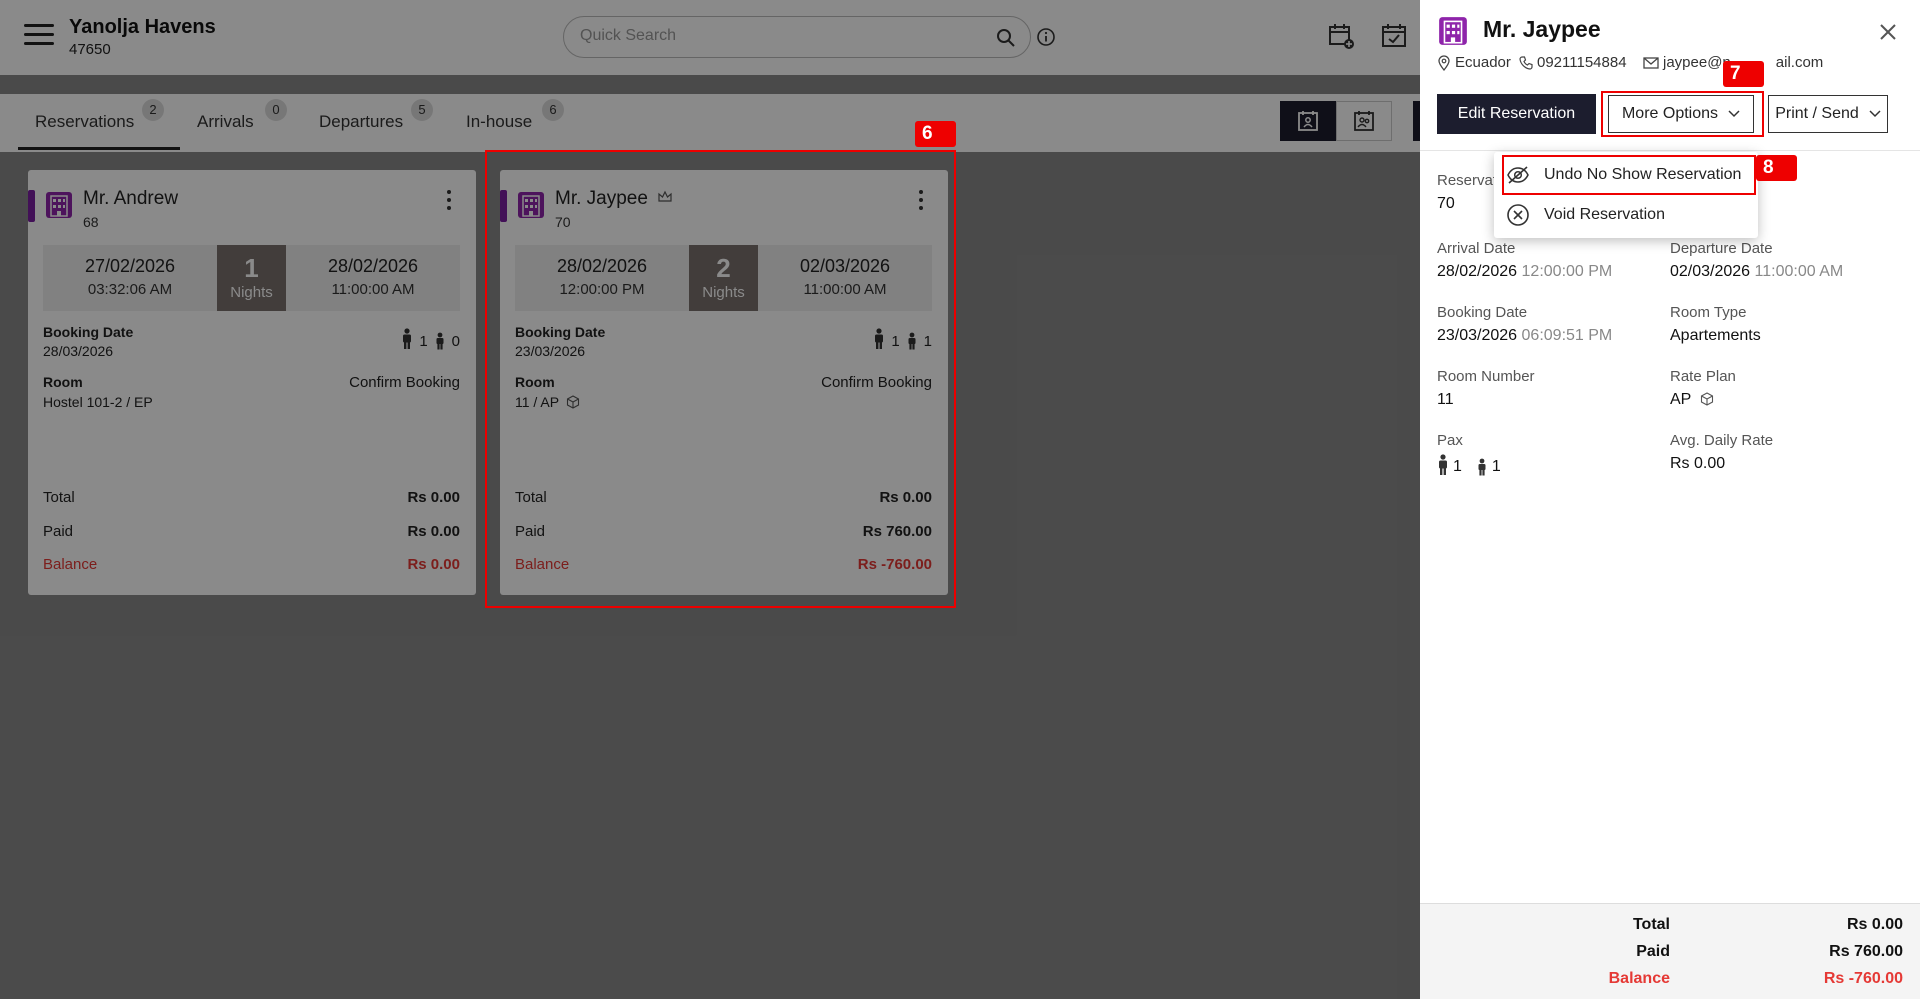 The image size is (1920, 999). I want to click on print-send-button: Print / Send, so click(1828, 114).